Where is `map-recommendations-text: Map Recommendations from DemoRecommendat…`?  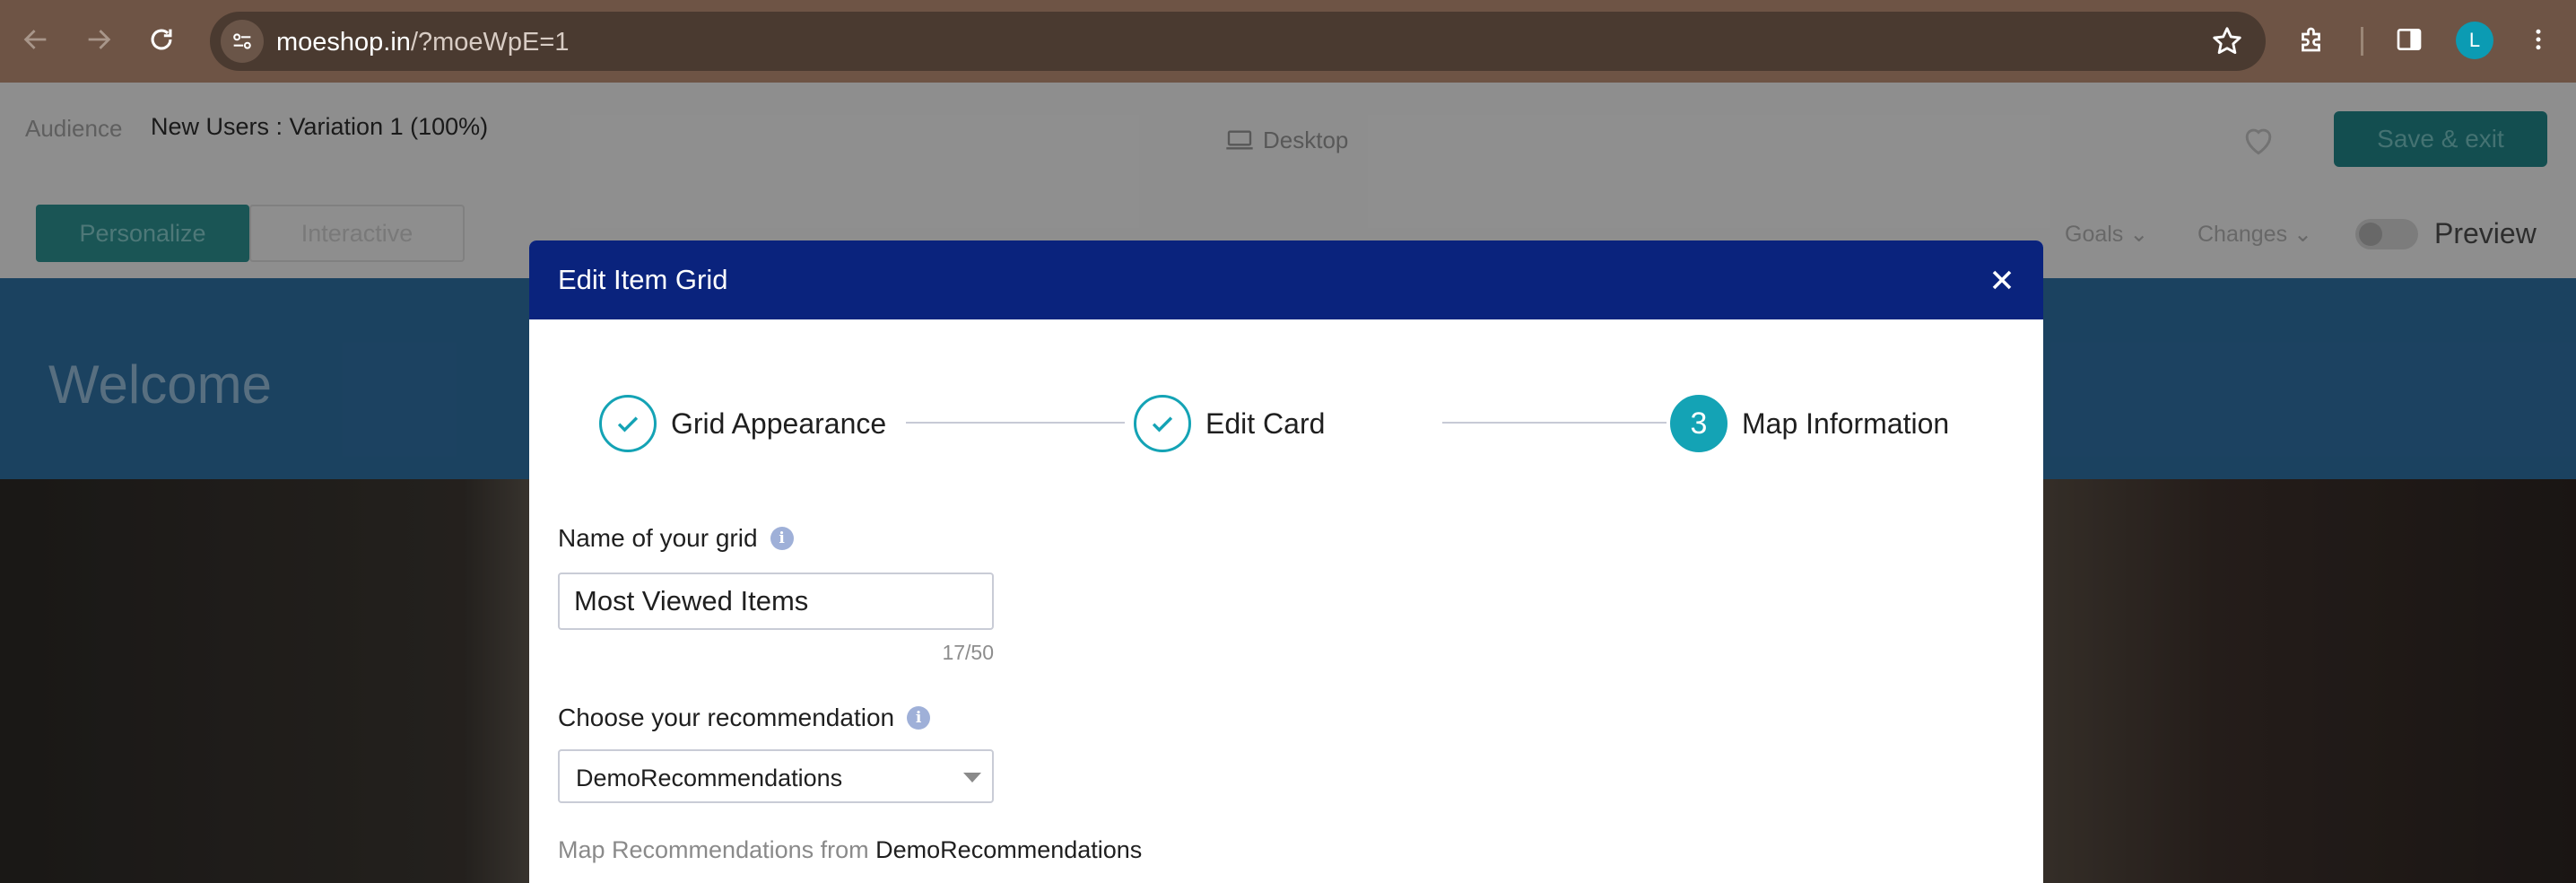
map-recommendations-text: Map Recommendations from DemoRecommendat… is located at coordinates (850, 849).